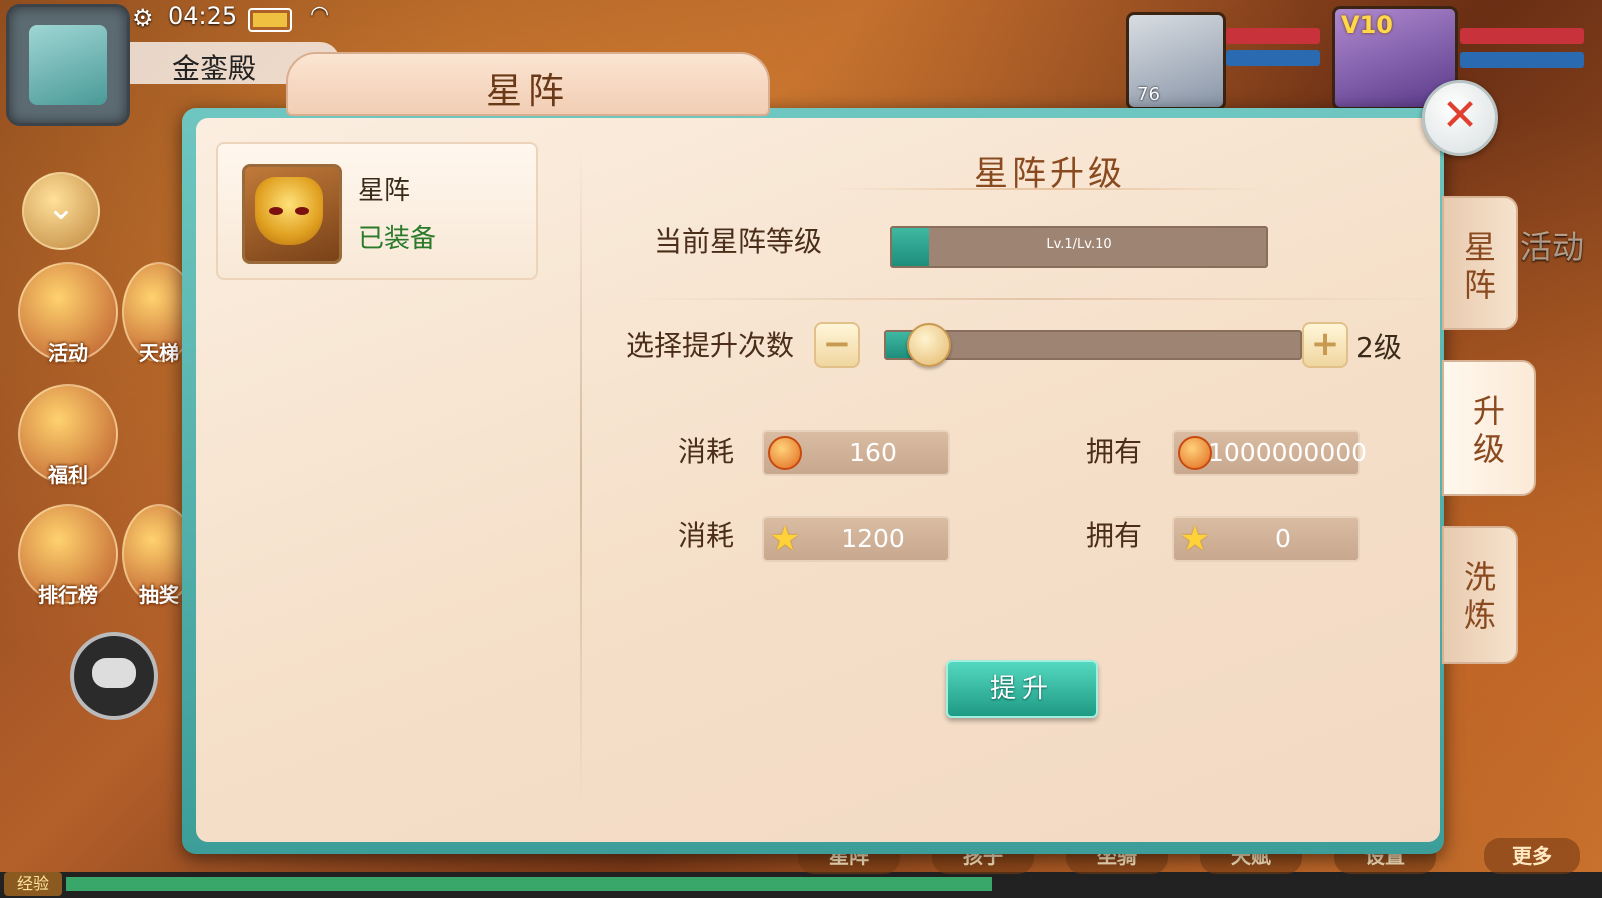 This screenshot has width=1602, height=898. I want to click on tab-upgrade: 升级, so click(1489, 428).